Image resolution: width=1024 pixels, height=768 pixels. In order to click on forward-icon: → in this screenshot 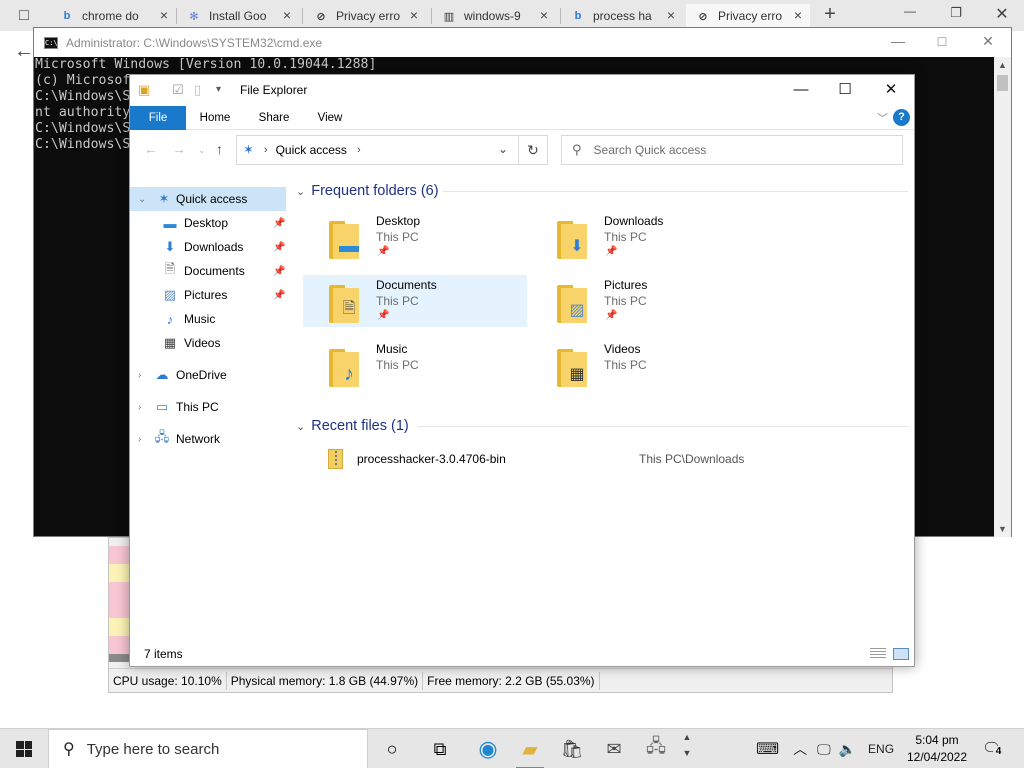, I will do `click(179, 149)`.